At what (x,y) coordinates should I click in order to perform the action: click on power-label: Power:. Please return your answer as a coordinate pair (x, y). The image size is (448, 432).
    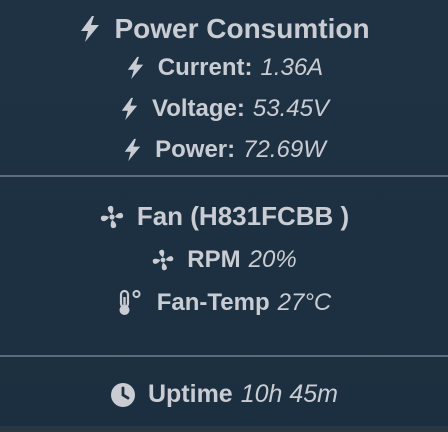
    Looking at the image, I should click on (195, 149).